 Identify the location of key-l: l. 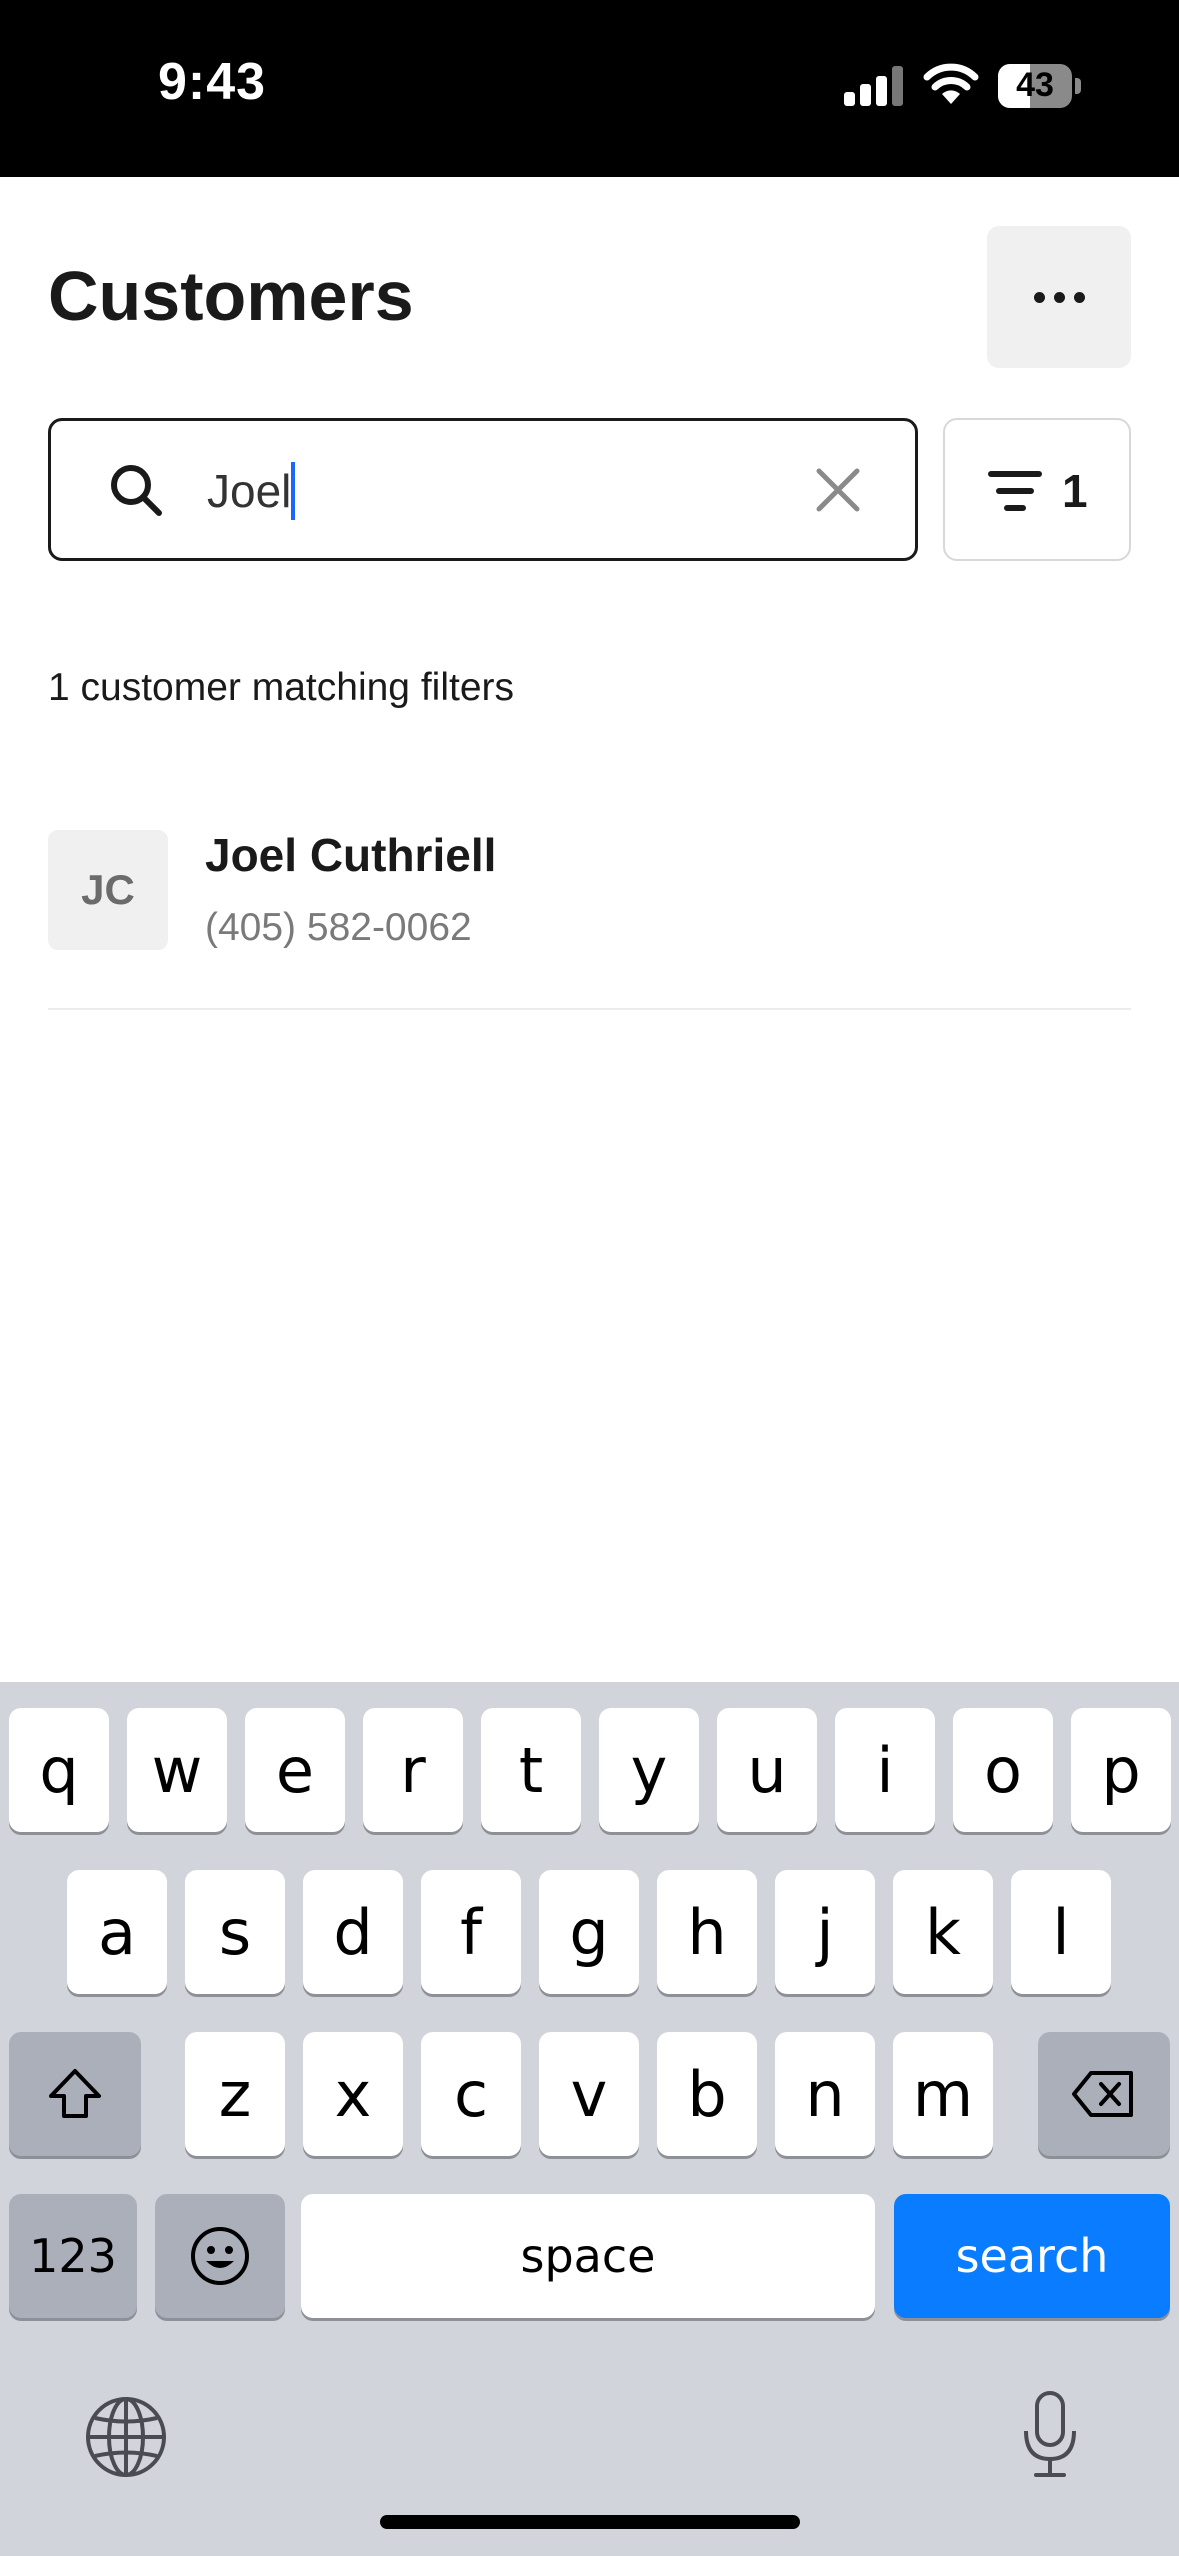
(1061, 1932).